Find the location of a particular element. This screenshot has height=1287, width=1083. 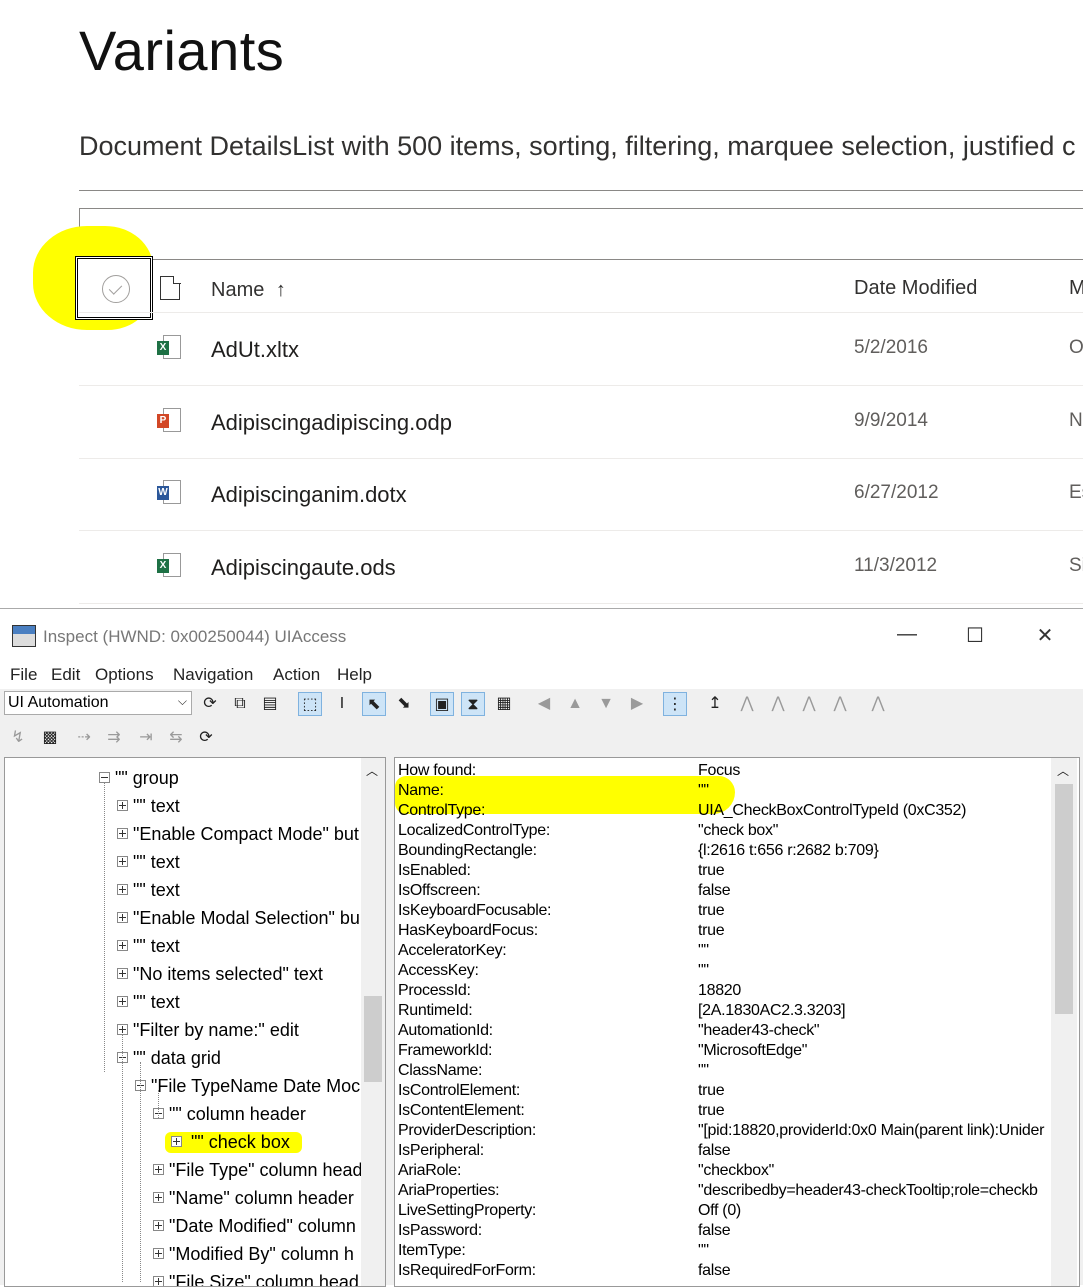

arrow-left-icon: ◀ is located at coordinates (544, 704).